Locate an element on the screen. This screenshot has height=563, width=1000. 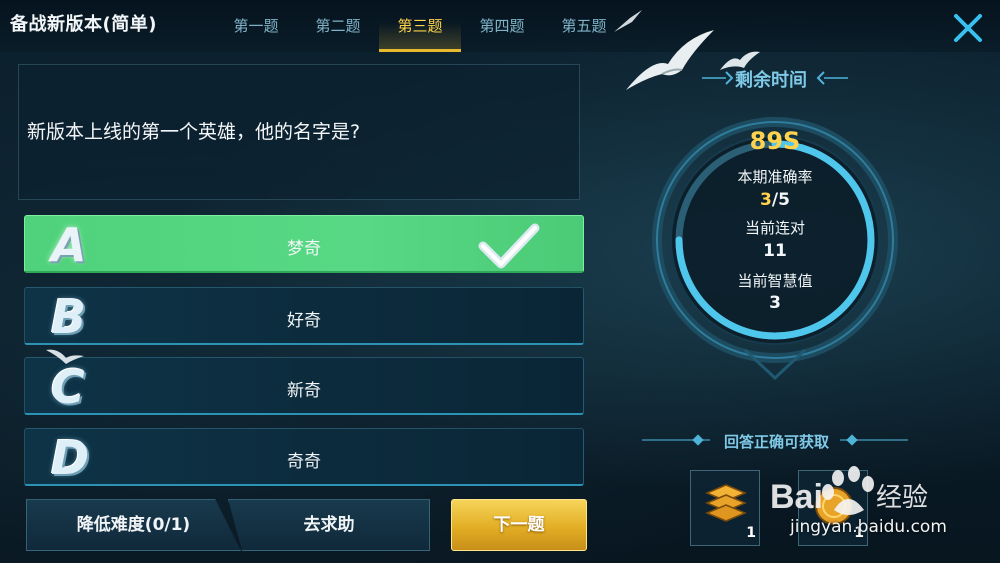
timer-title: 剩余时间 is located at coordinates (771, 80).